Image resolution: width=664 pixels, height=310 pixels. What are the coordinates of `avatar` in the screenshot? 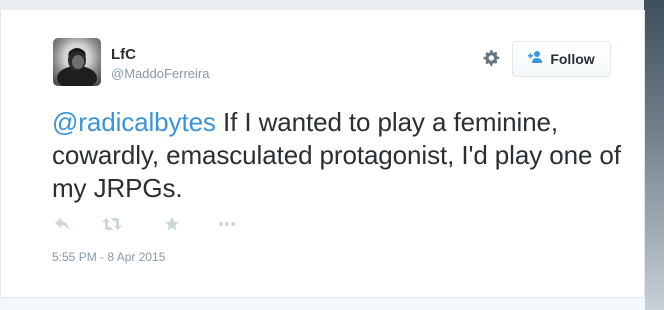 It's located at (77, 62).